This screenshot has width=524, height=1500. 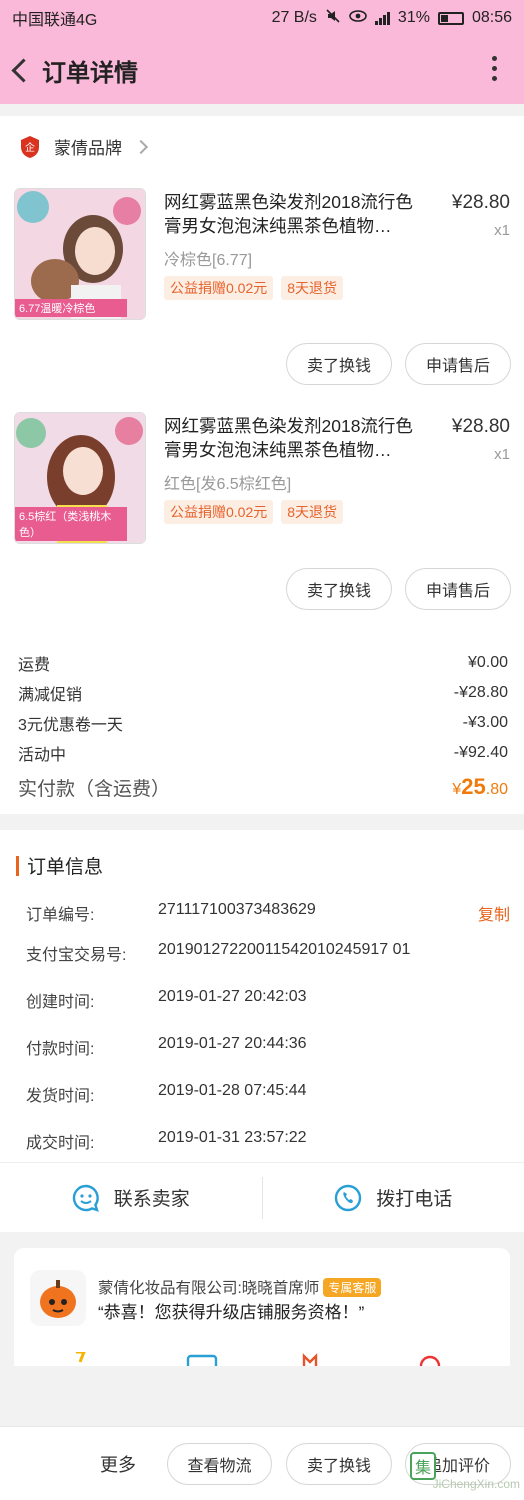 I want to click on service-message: “恭喜！您获得升级店铺服务资格！”, so click(x=231, y=1312).